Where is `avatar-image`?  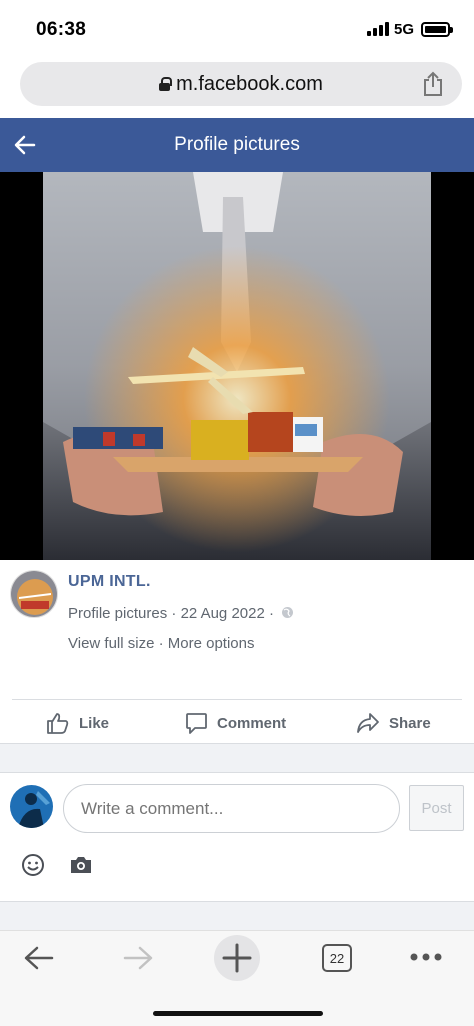
avatar-image is located at coordinates (34, 594).